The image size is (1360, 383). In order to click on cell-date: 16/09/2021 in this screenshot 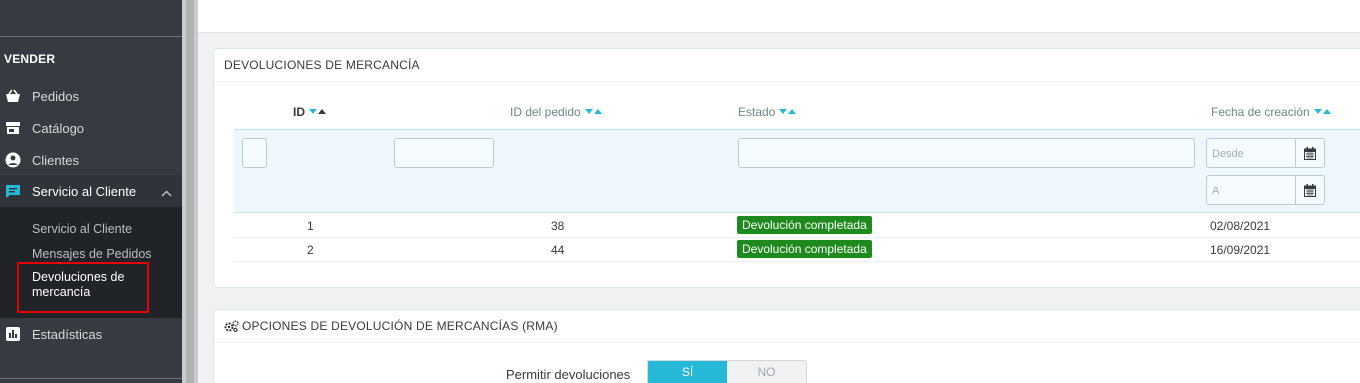, I will do `click(1240, 250)`.